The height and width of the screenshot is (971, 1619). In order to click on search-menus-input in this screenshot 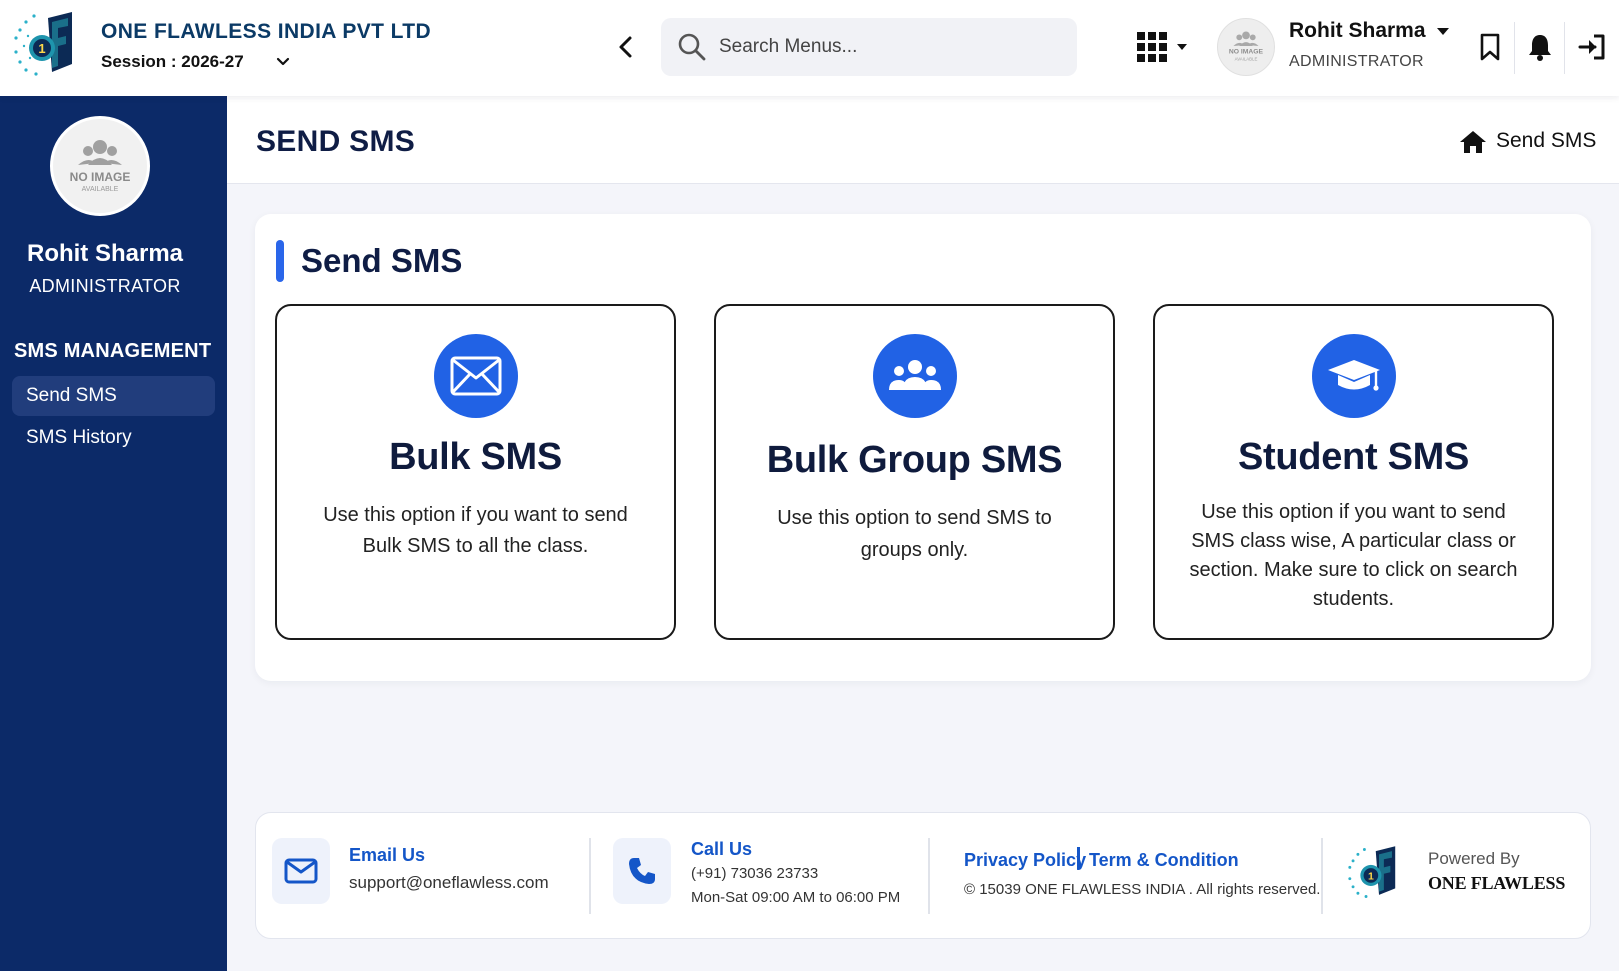, I will do `click(889, 47)`.